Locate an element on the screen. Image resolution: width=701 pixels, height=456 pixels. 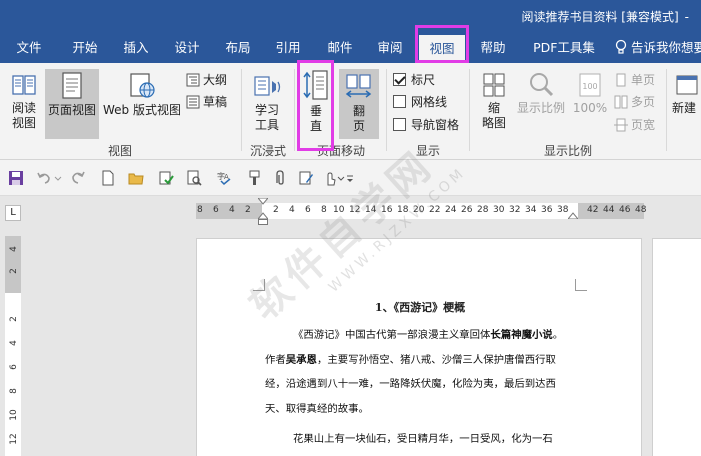
save-icon is located at coordinates (16, 178).